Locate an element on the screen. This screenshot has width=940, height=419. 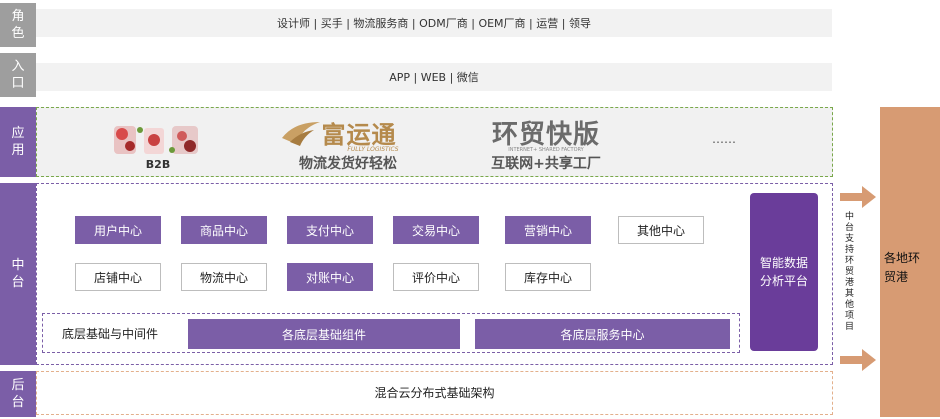
fuyuntong-logo: 富运通 FULLY LOGISTICS 物流发货好轻松 is located at coordinates (338, 144).